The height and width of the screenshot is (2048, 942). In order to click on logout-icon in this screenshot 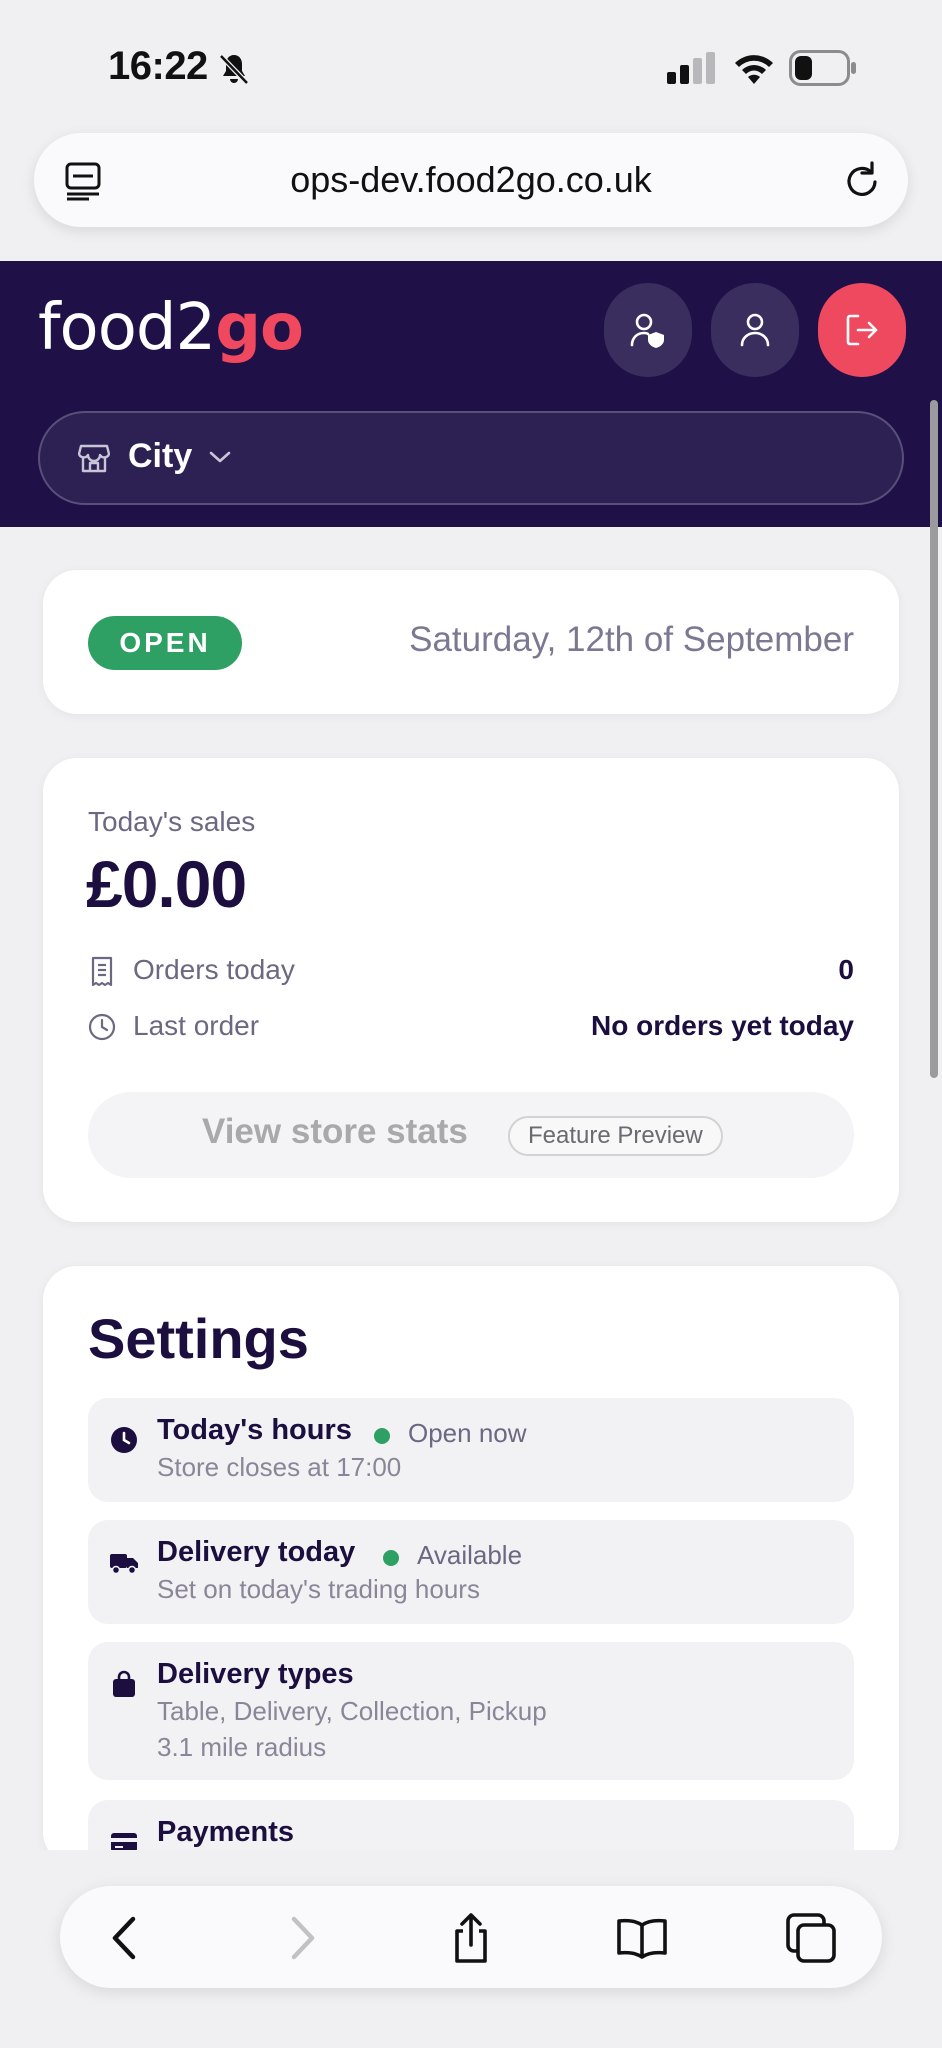, I will do `click(862, 330)`.